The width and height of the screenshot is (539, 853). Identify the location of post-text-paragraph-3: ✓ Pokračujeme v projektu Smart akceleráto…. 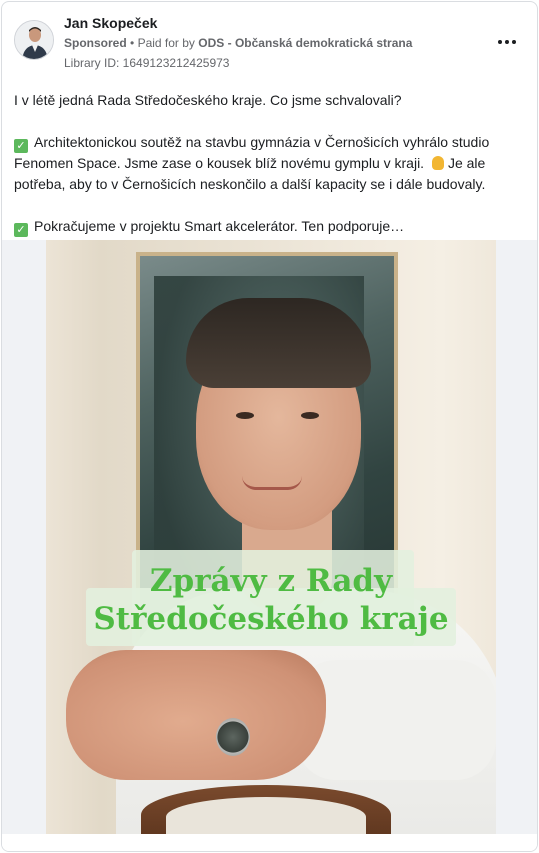
(271, 226).